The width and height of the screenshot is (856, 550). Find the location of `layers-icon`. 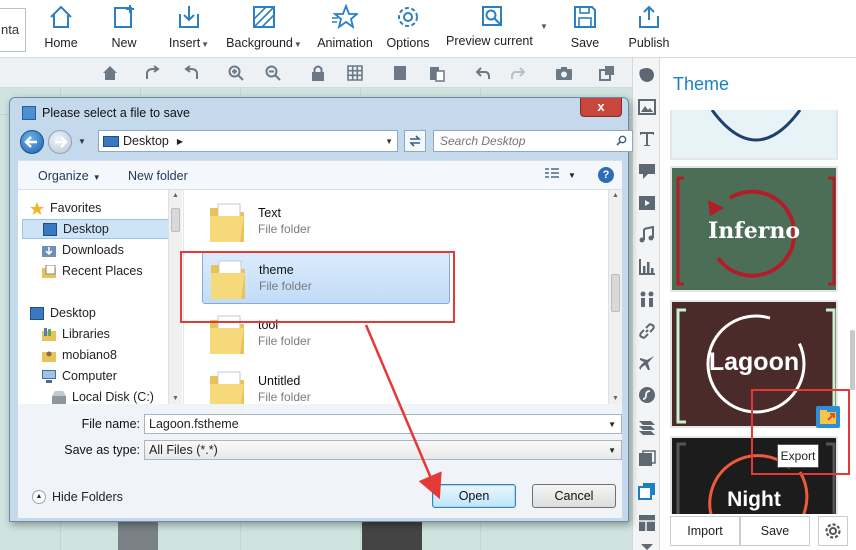

layers-icon is located at coordinates (647, 427).